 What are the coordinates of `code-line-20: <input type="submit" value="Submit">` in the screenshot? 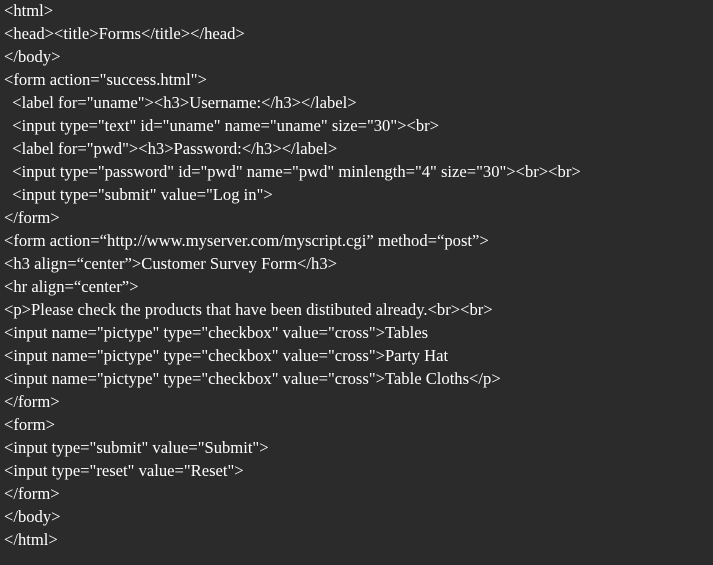 It's located at (136, 447).